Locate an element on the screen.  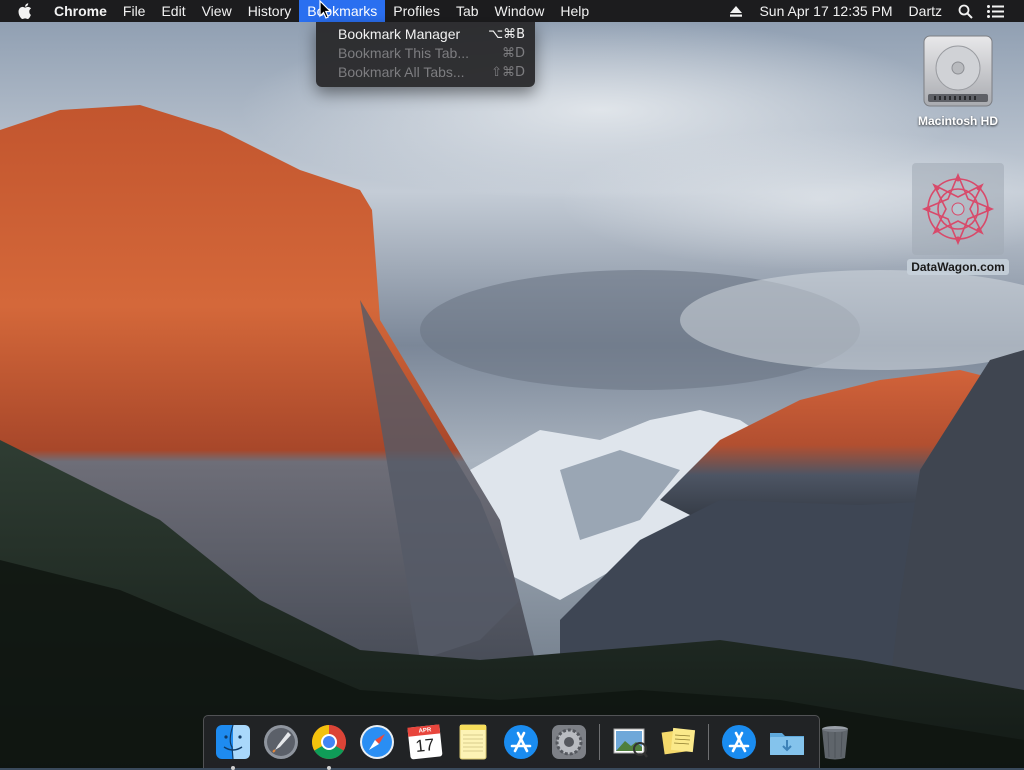
datawagon-thumbnail is located at coordinates (958, 209).